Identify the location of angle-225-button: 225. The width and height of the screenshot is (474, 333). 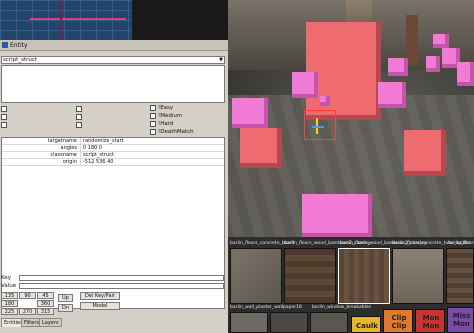
(9, 311).